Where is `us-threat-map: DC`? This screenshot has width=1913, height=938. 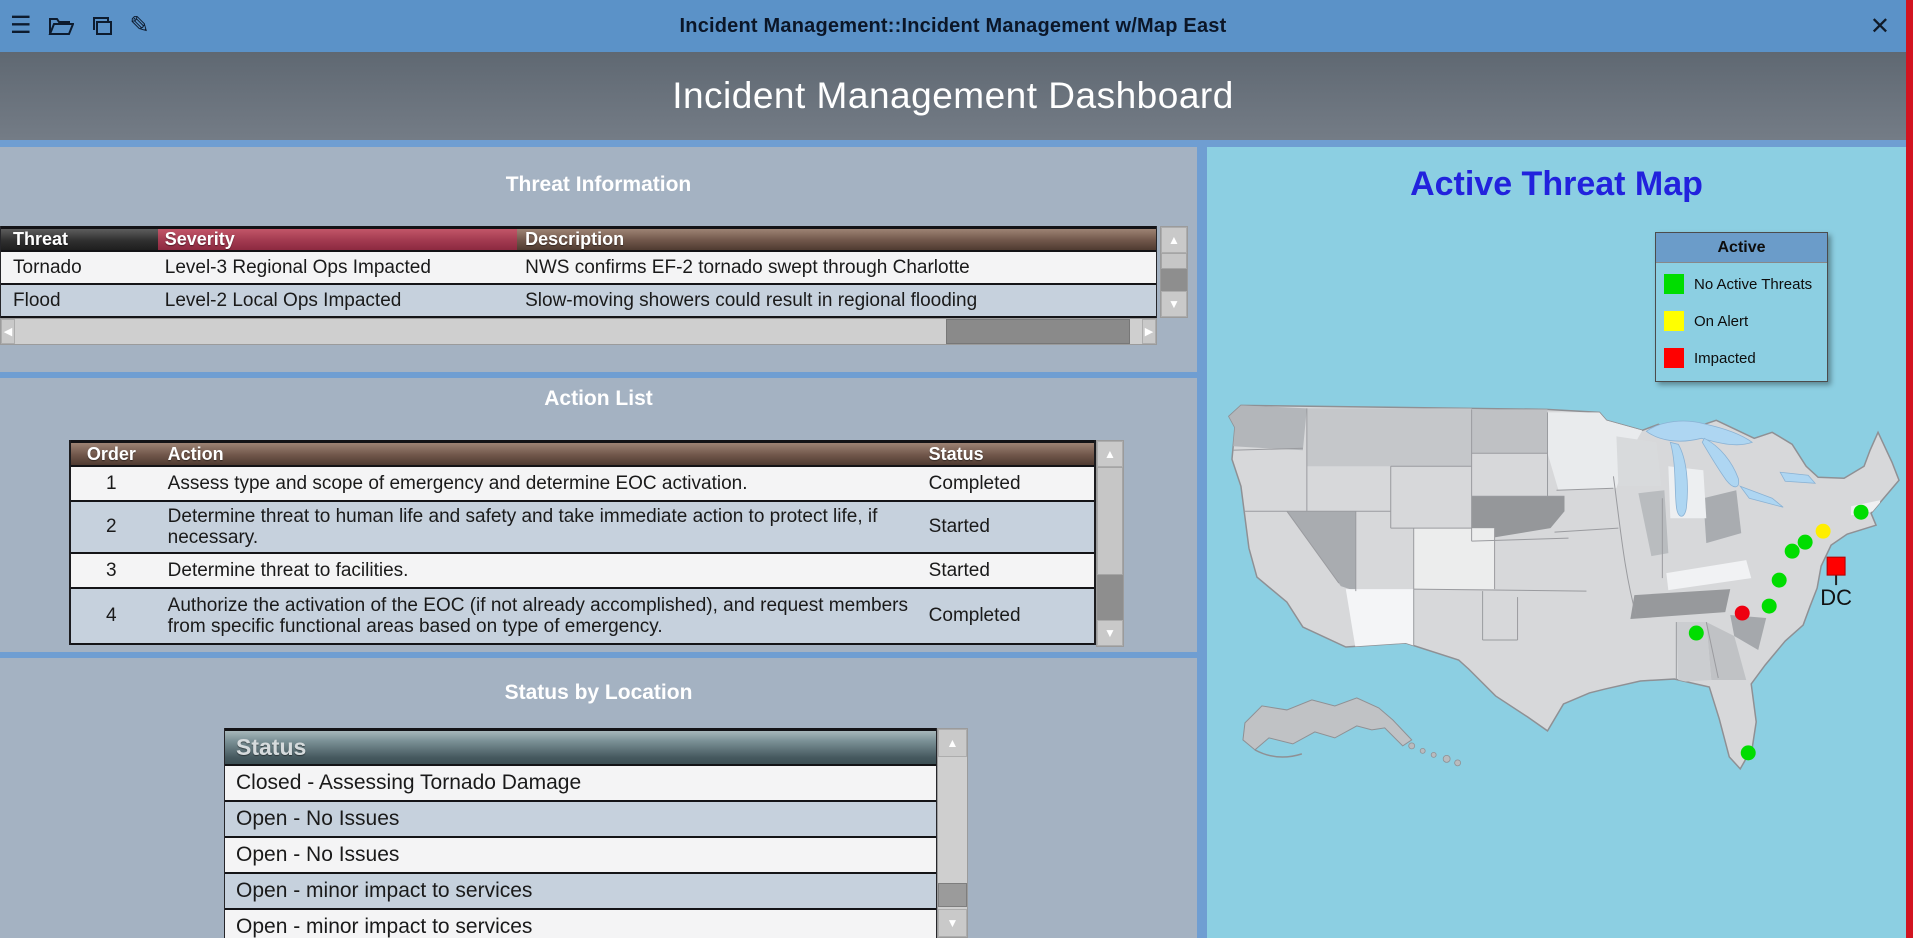
us-threat-map: DC is located at coordinates (1564, 587).